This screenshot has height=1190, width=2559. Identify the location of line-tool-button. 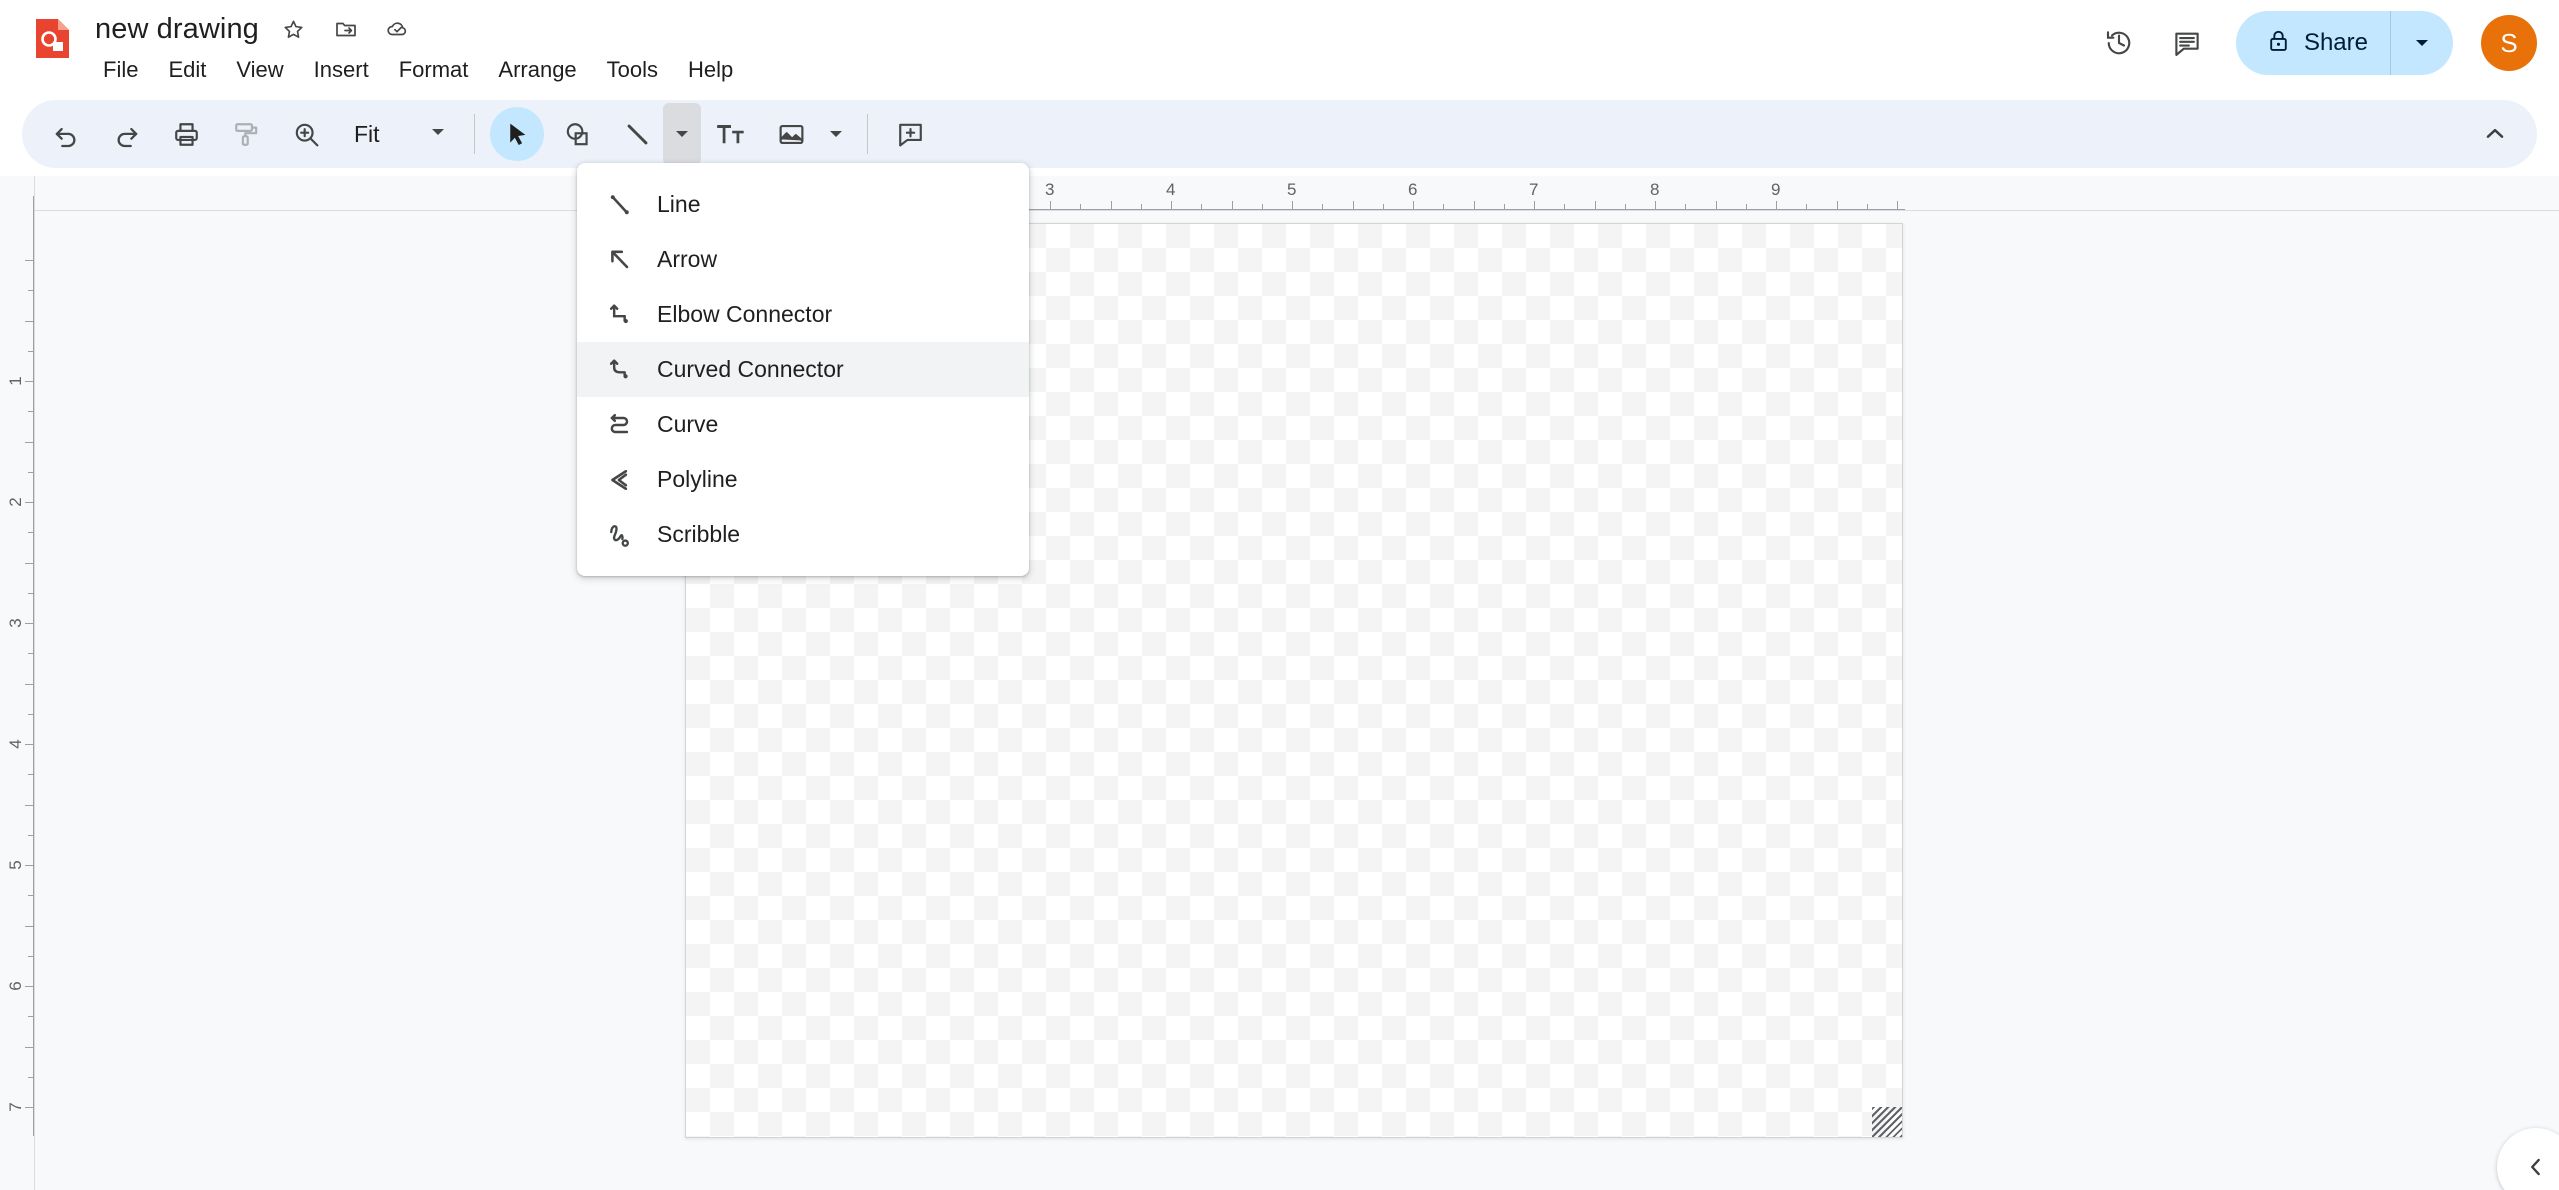
(637, 134).